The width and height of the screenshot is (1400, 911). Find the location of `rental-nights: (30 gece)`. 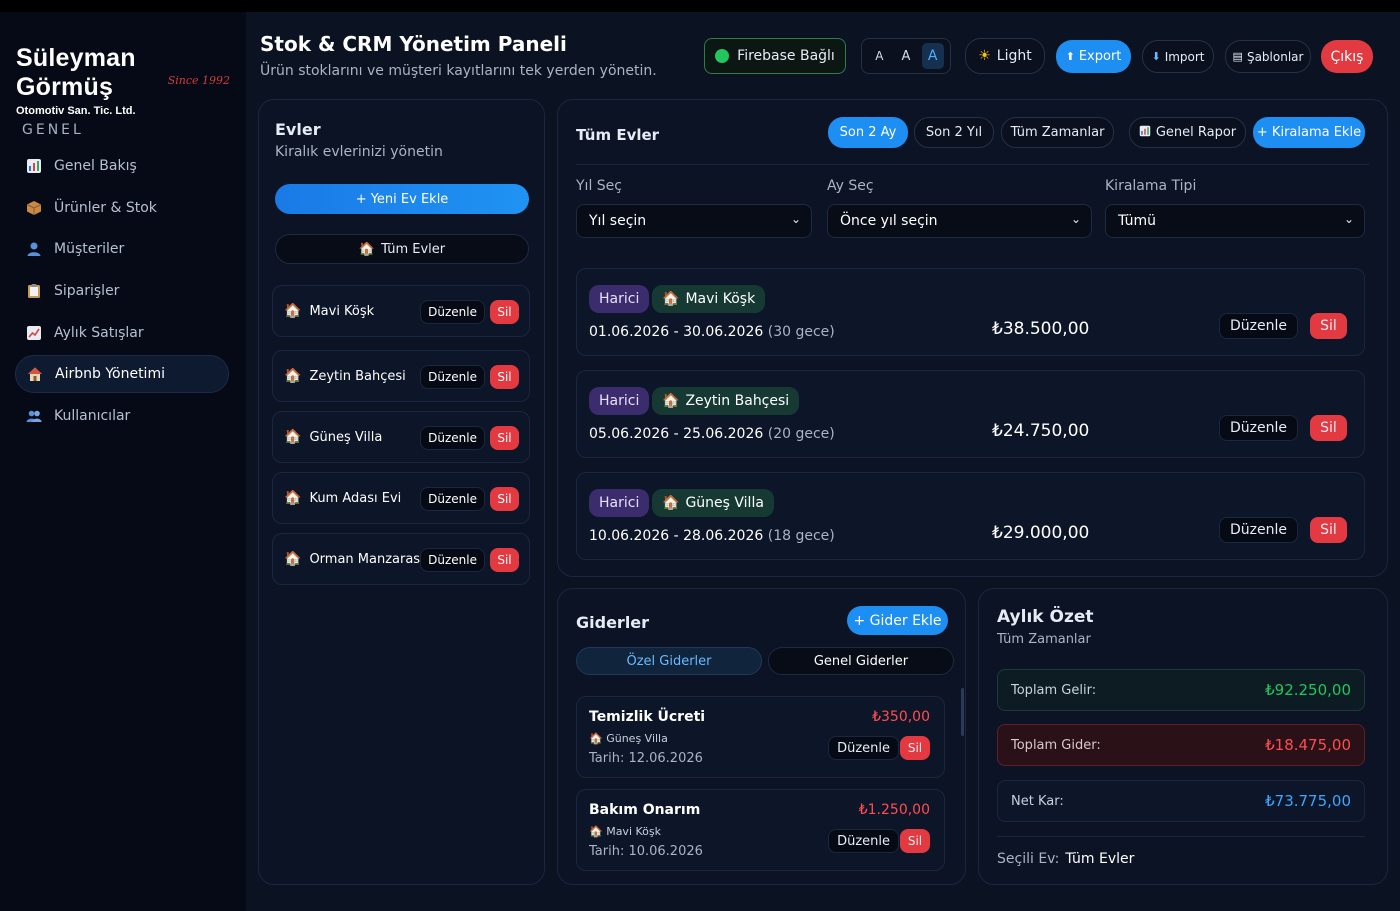

rental-nights: (30 gece) is located at coordinates (801, 332).